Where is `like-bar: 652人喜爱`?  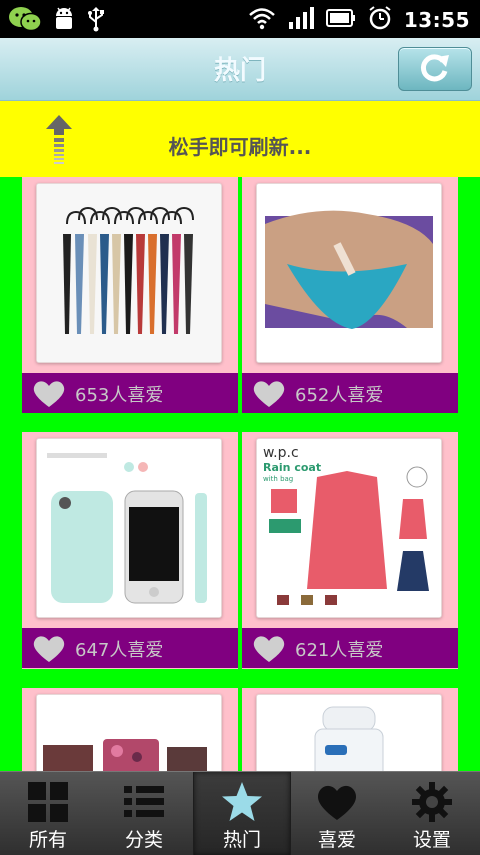 like-bar: 652人喜爱 is located at coordinates (350, 393).